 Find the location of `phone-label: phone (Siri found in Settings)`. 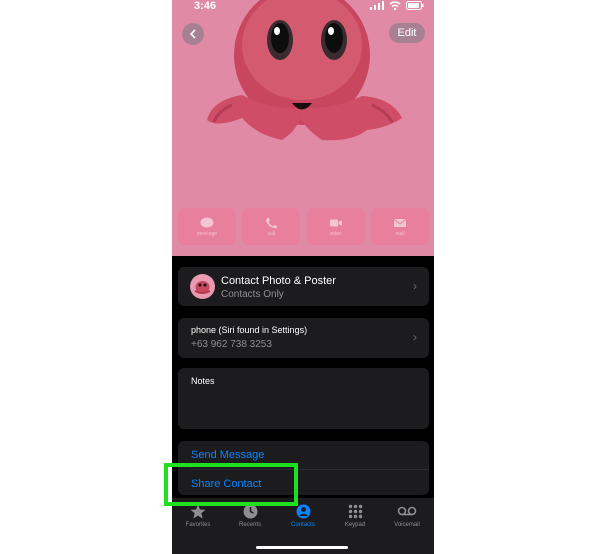

phone-label: phone (Siri found in Settings) is located at coordinates (249, 330).